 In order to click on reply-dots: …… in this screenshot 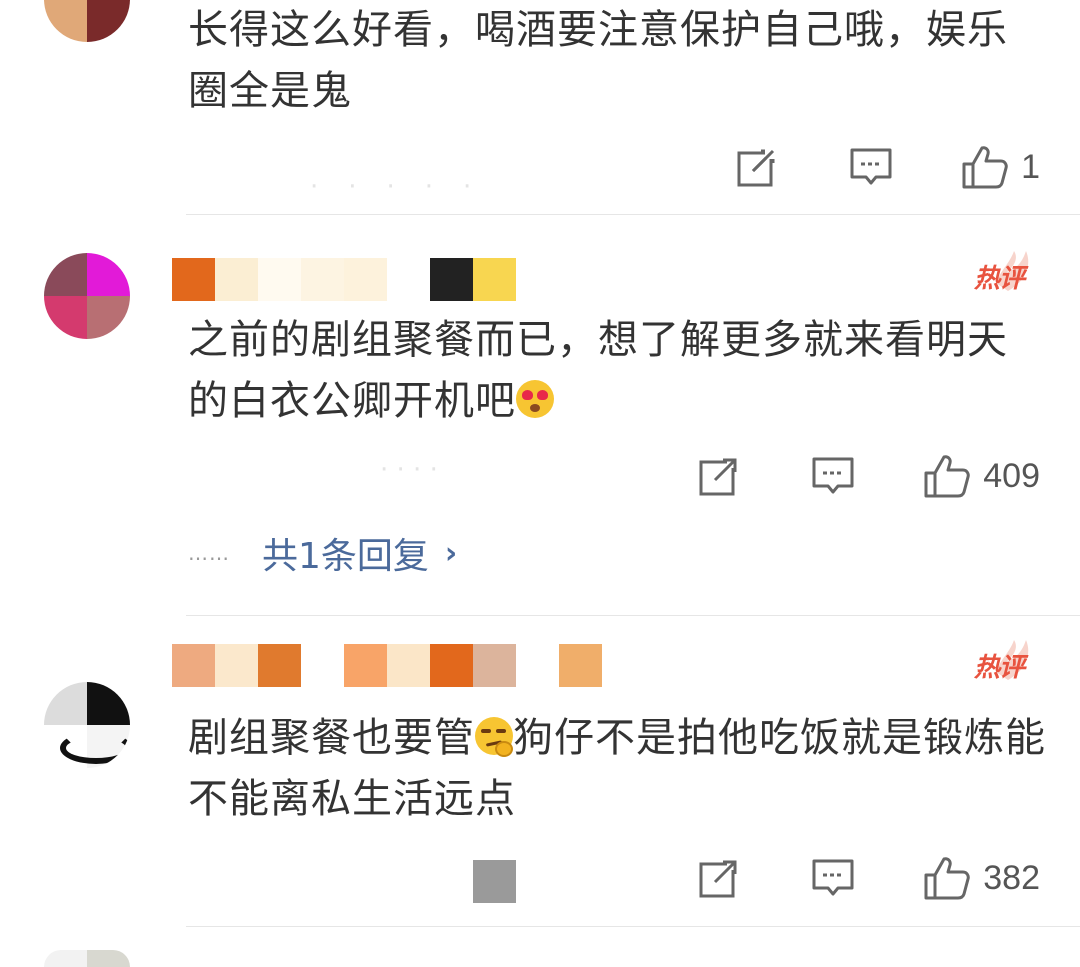, I will do `click(209, 553)`.